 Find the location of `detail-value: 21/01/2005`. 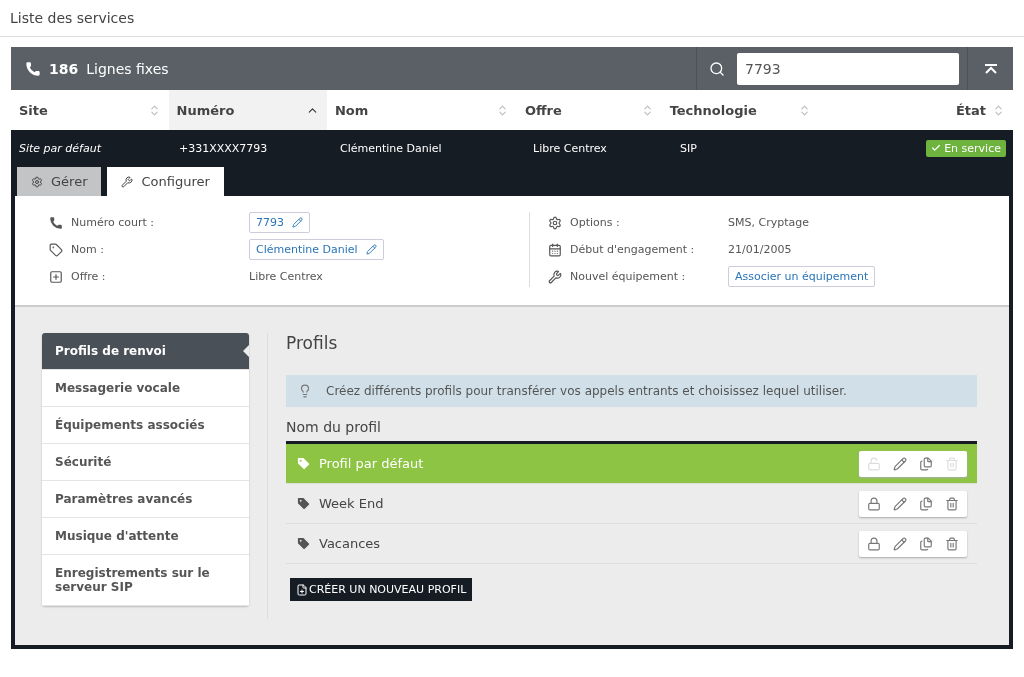

detail-value: 21/01/2005 is located at coordinates (760, 249).